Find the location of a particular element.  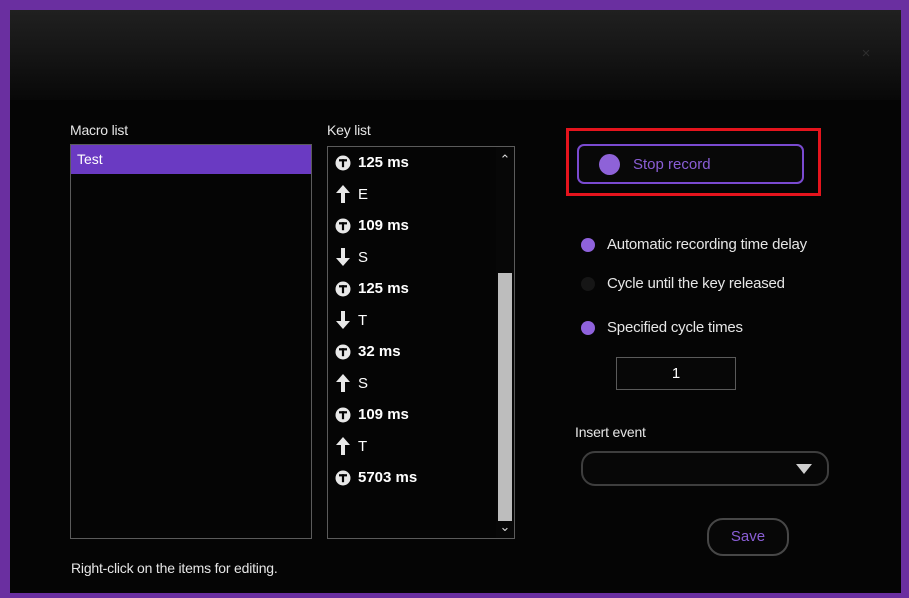

radio-cycle-until-released is located at coordinates (588, 283).